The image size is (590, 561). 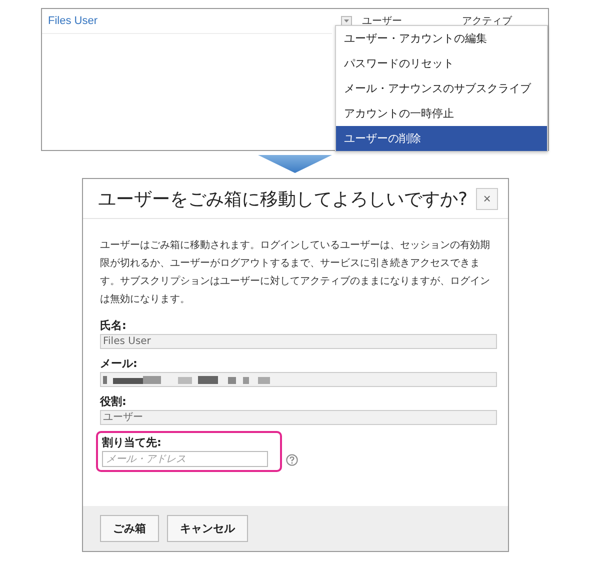 What do you see at coordinates (295, 164) in the screenshot?
I see `down-arrow-icon` at bounding box center [295, 164].